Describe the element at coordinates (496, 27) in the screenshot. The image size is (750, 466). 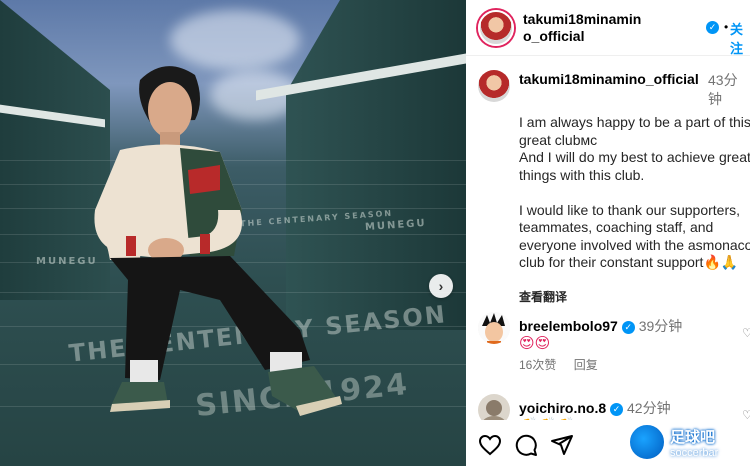
I see `author-avatar` at that location.